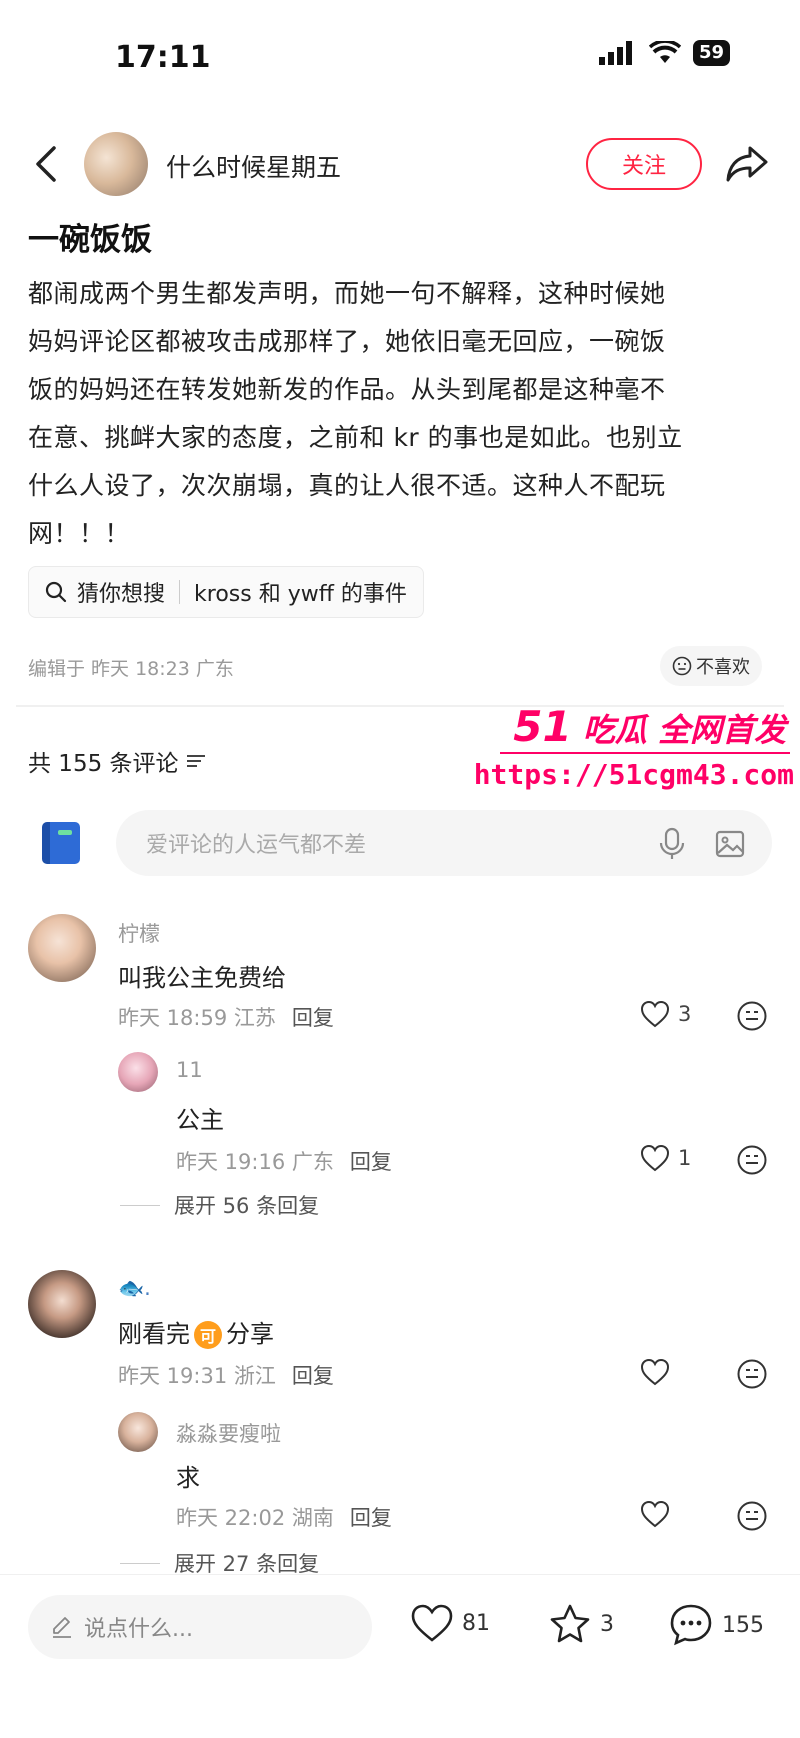 The image size is (800, 1738). Describe the element at coordinates (672, 844) in the screenshot. I see `microphone-icon` at that location.